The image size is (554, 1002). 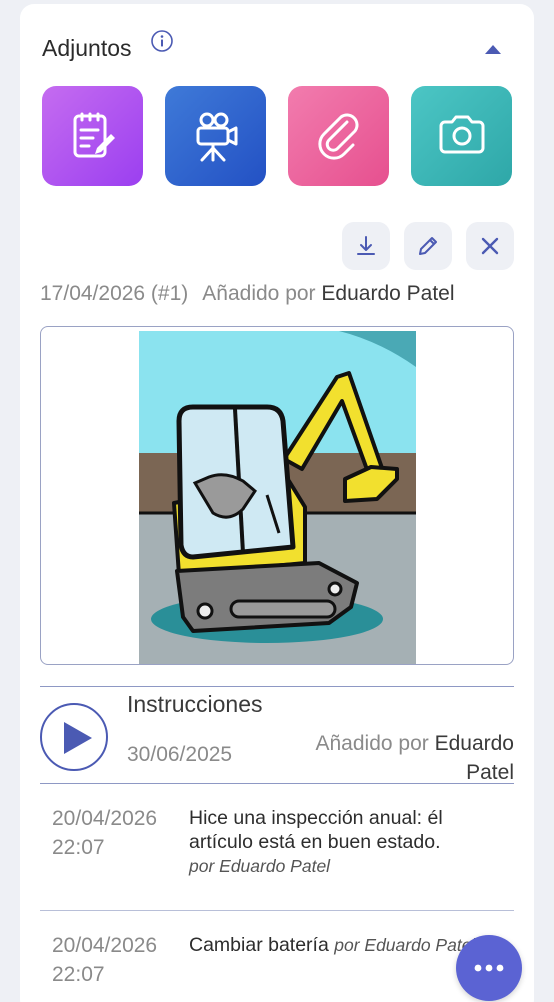 I want to click on log-text: Cambiar batería por Eduardo Patel, so click(x=344, y=945).